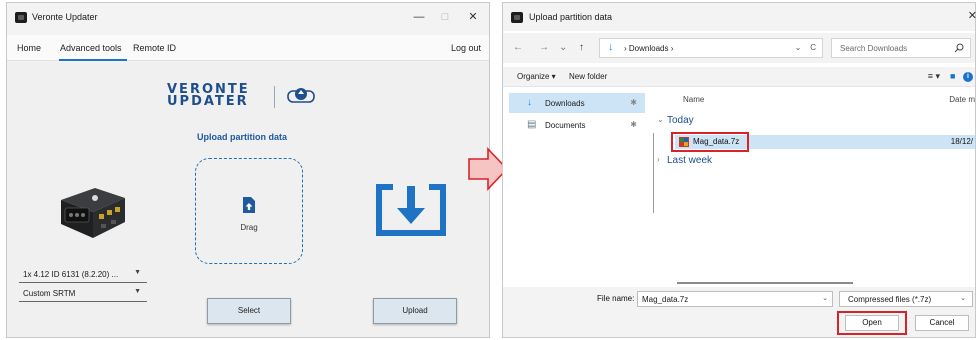 This screenshot has width=976, height=340. What do you see at coordinates (257, 98) in the screenshot?
I see `veronte-updater-logo: VERONTE UPDATER` at bounding box center [257, 98].